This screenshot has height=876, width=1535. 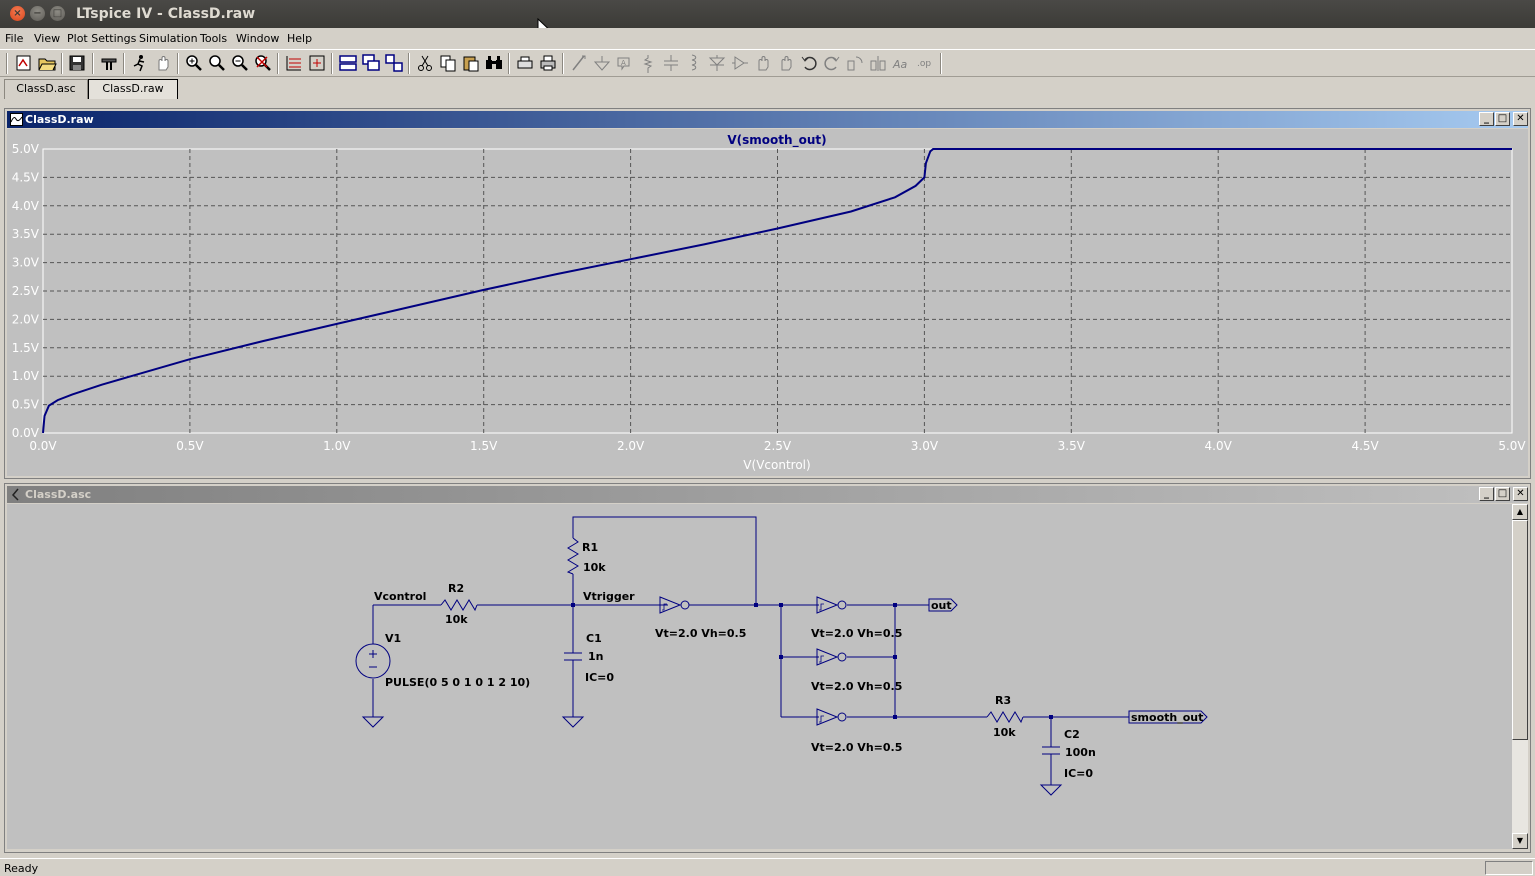 What do you see at coordinates (46, 89) in the screenshot?
I see `tab-classd-asc: ClassD.asc` at bounding box center [46, 89].